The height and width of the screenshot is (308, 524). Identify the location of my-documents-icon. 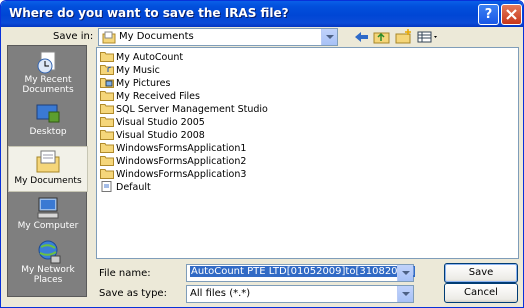
(48, 161).